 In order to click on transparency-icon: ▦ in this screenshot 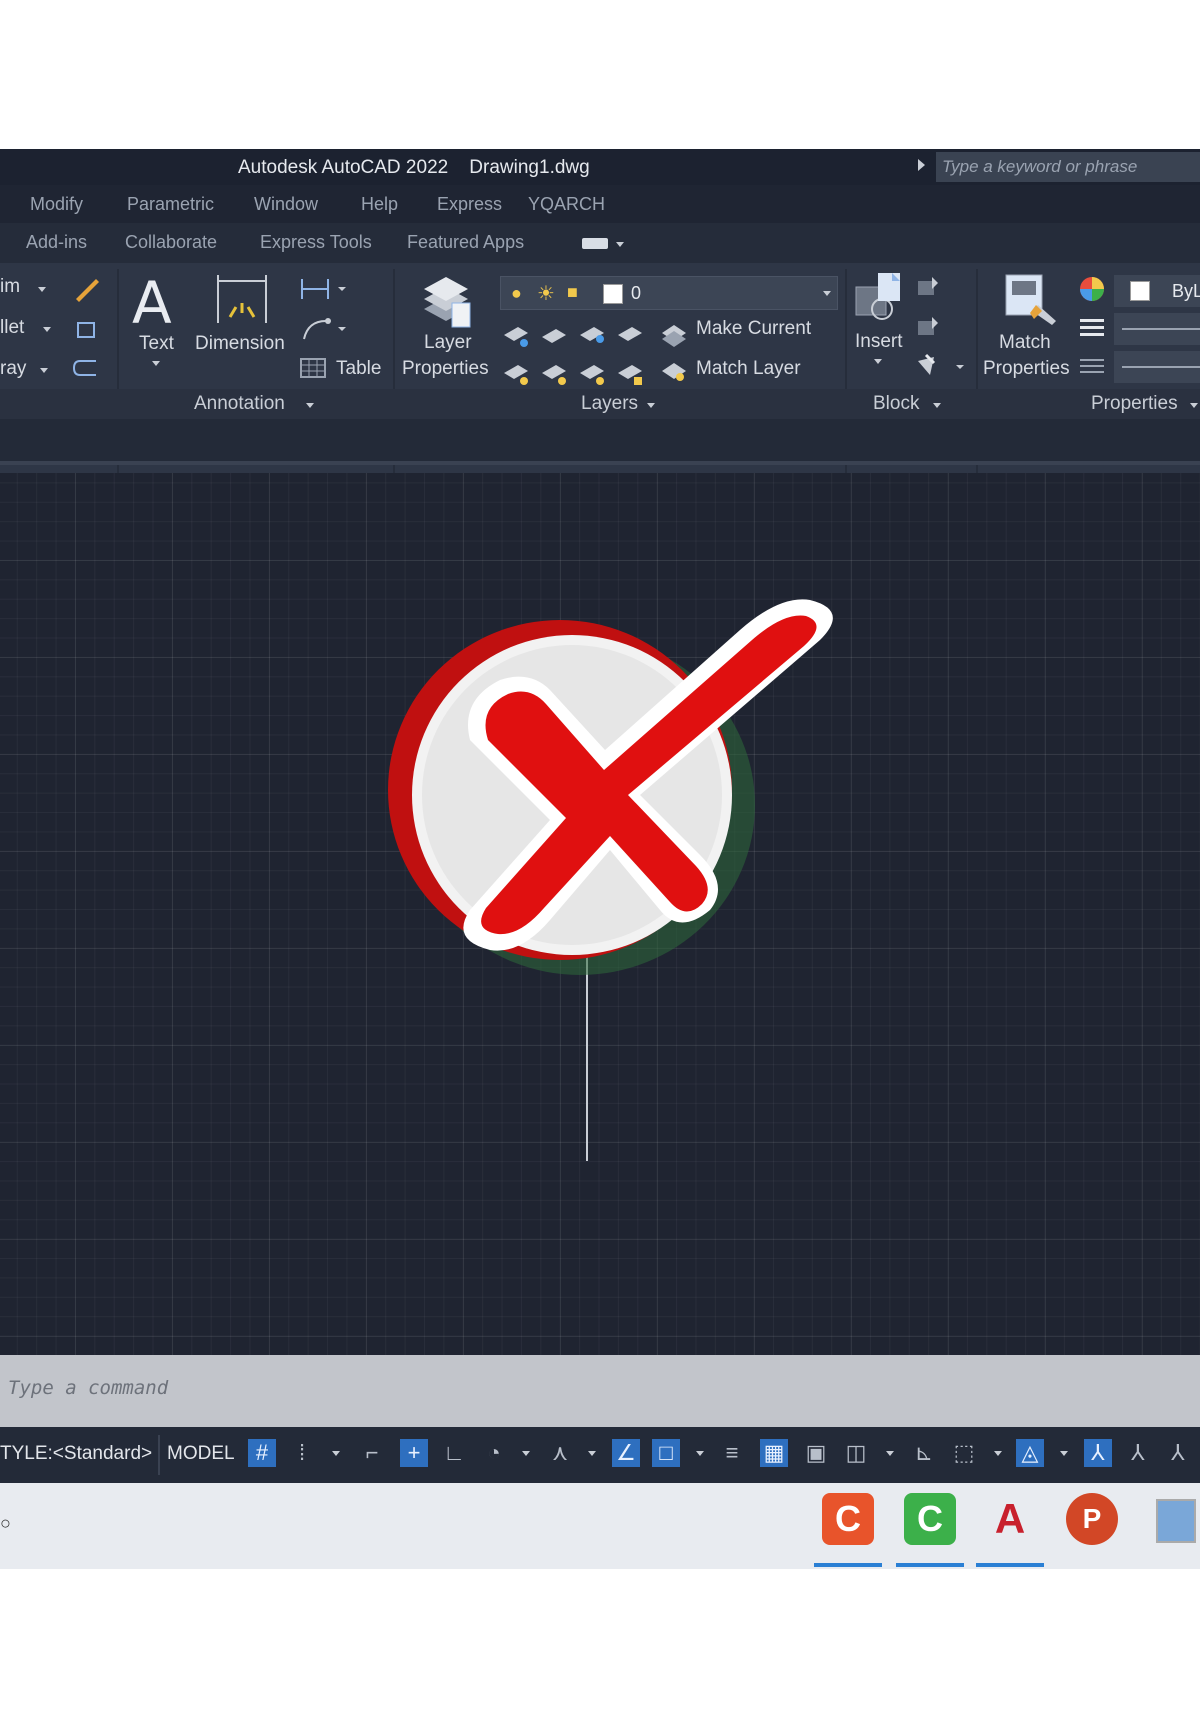, I will do `click(774, 1453)`.